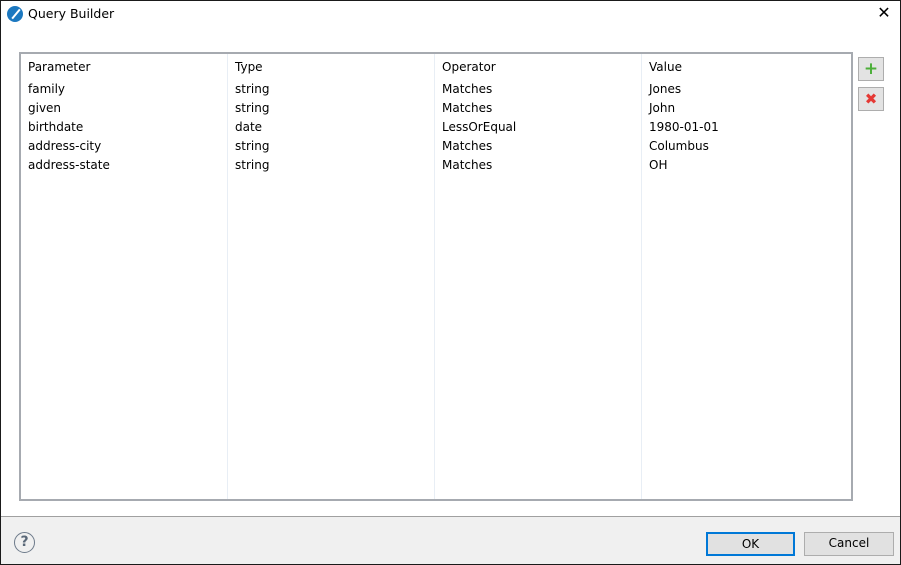 This screenshot has width=901, height=565. Describe the element at coordinates (59, 67) in the screenshot. I see `column-header: Parameter` at that location.